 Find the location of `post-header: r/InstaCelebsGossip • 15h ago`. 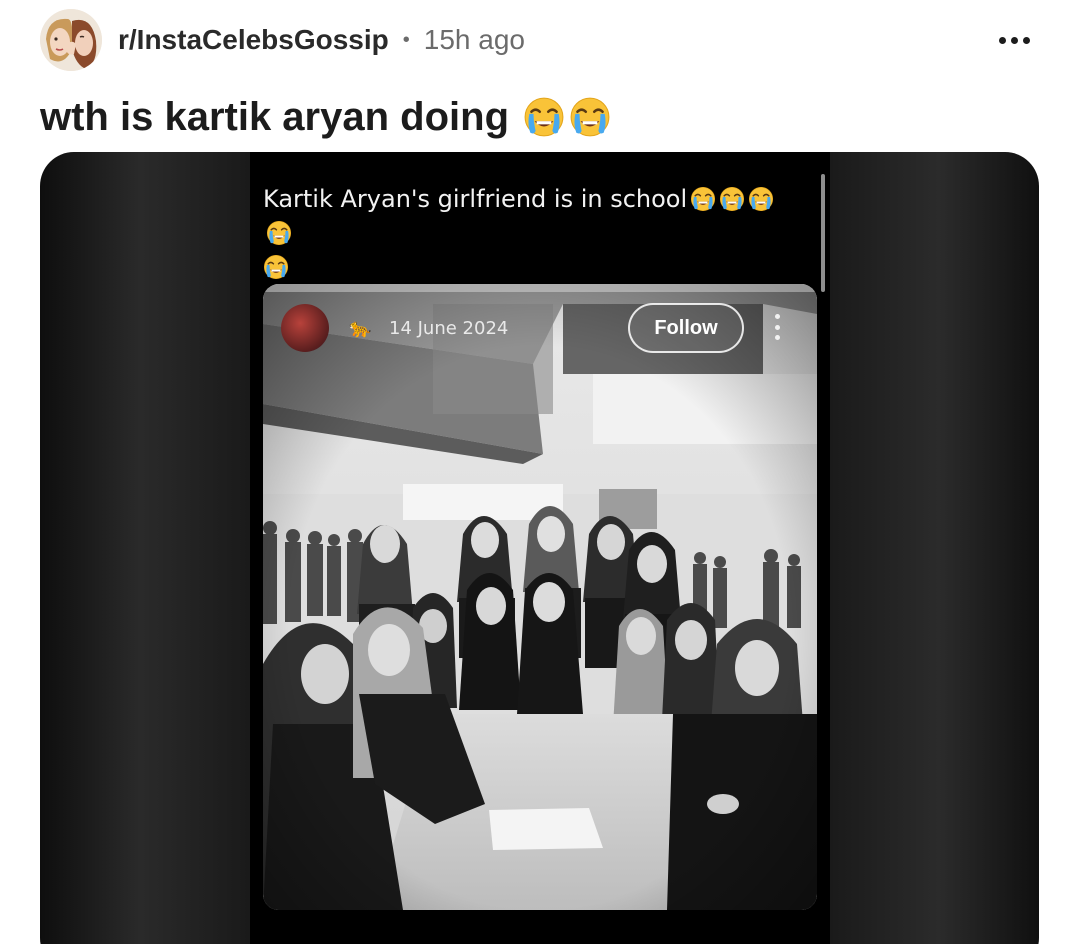

post-header: r/InstaCelebsGossip • 15h ago is located at coordinates (540, 40).